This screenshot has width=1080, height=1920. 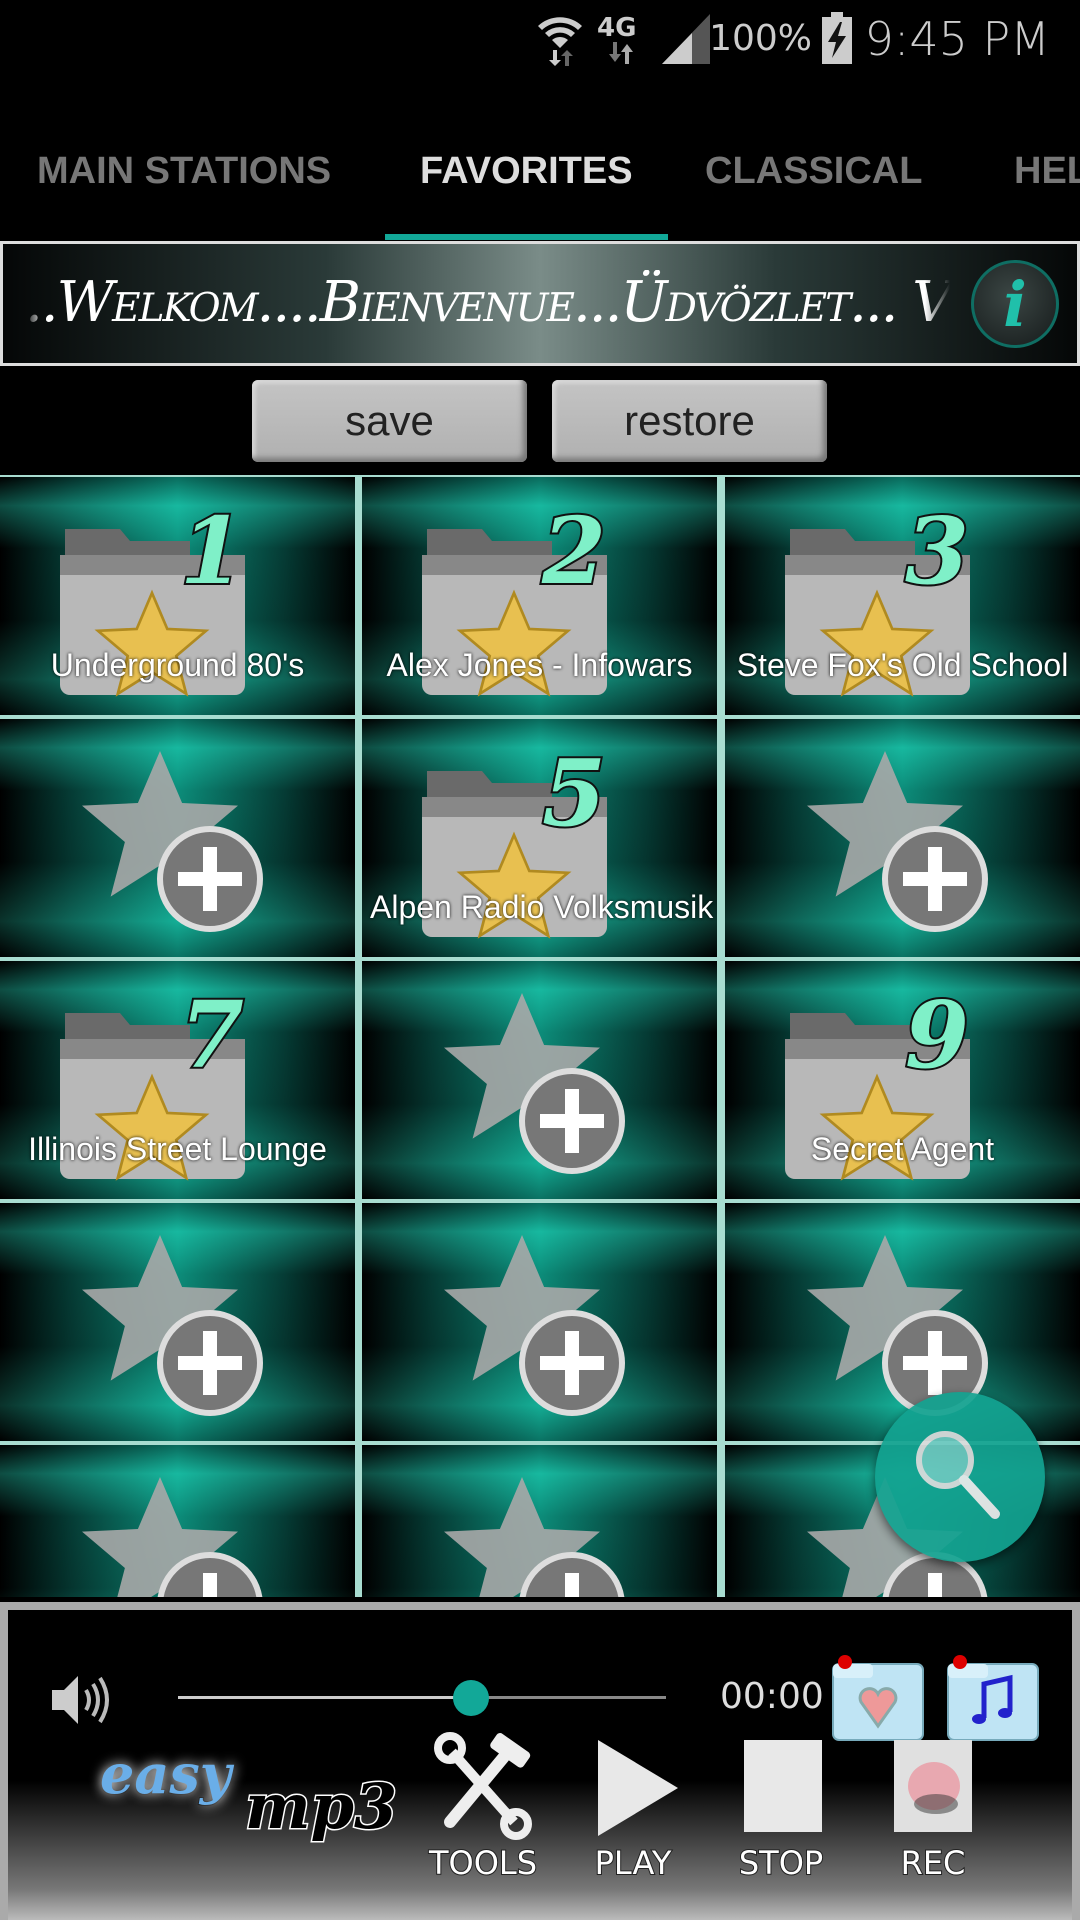 I want to click on tab-bar: MAIN STATIONS FAVORITES CLASSICAL HEL, so click(x=540, y=170).